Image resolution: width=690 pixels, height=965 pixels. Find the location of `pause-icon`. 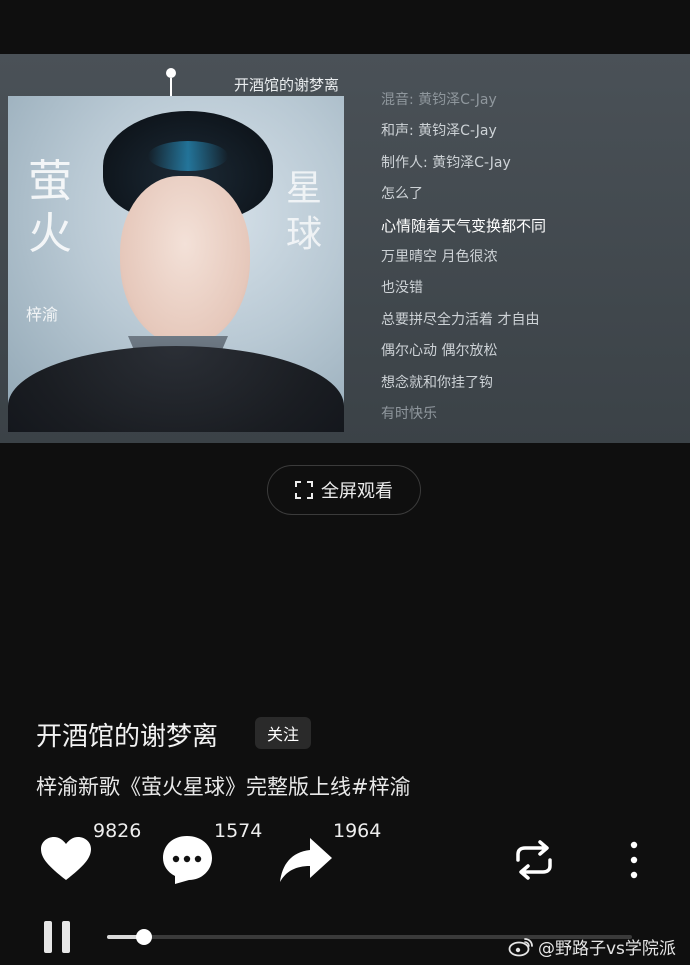

pause-icon is located at coordinates (57, 937).